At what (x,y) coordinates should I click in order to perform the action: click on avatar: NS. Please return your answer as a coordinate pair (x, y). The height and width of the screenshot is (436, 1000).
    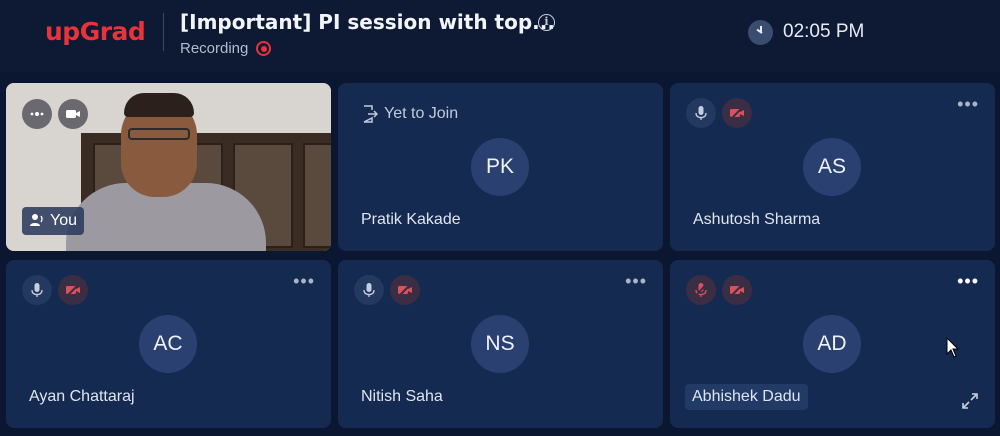
    Looking at the image, I should click on (500, 344).